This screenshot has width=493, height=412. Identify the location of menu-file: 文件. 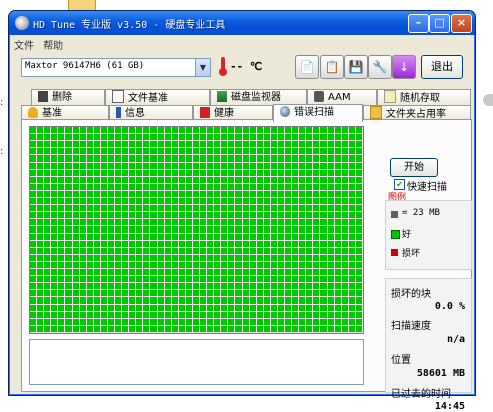
(24, 46).